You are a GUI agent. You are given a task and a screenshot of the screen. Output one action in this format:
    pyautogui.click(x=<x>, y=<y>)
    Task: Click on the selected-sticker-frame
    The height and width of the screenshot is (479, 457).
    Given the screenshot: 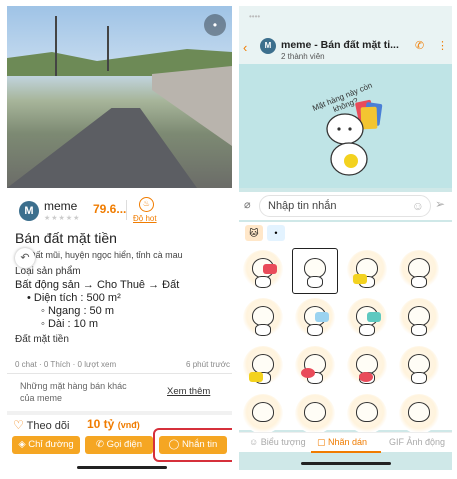 What is the action you would take?
    pyautogui.click(x=315, y=271)
    